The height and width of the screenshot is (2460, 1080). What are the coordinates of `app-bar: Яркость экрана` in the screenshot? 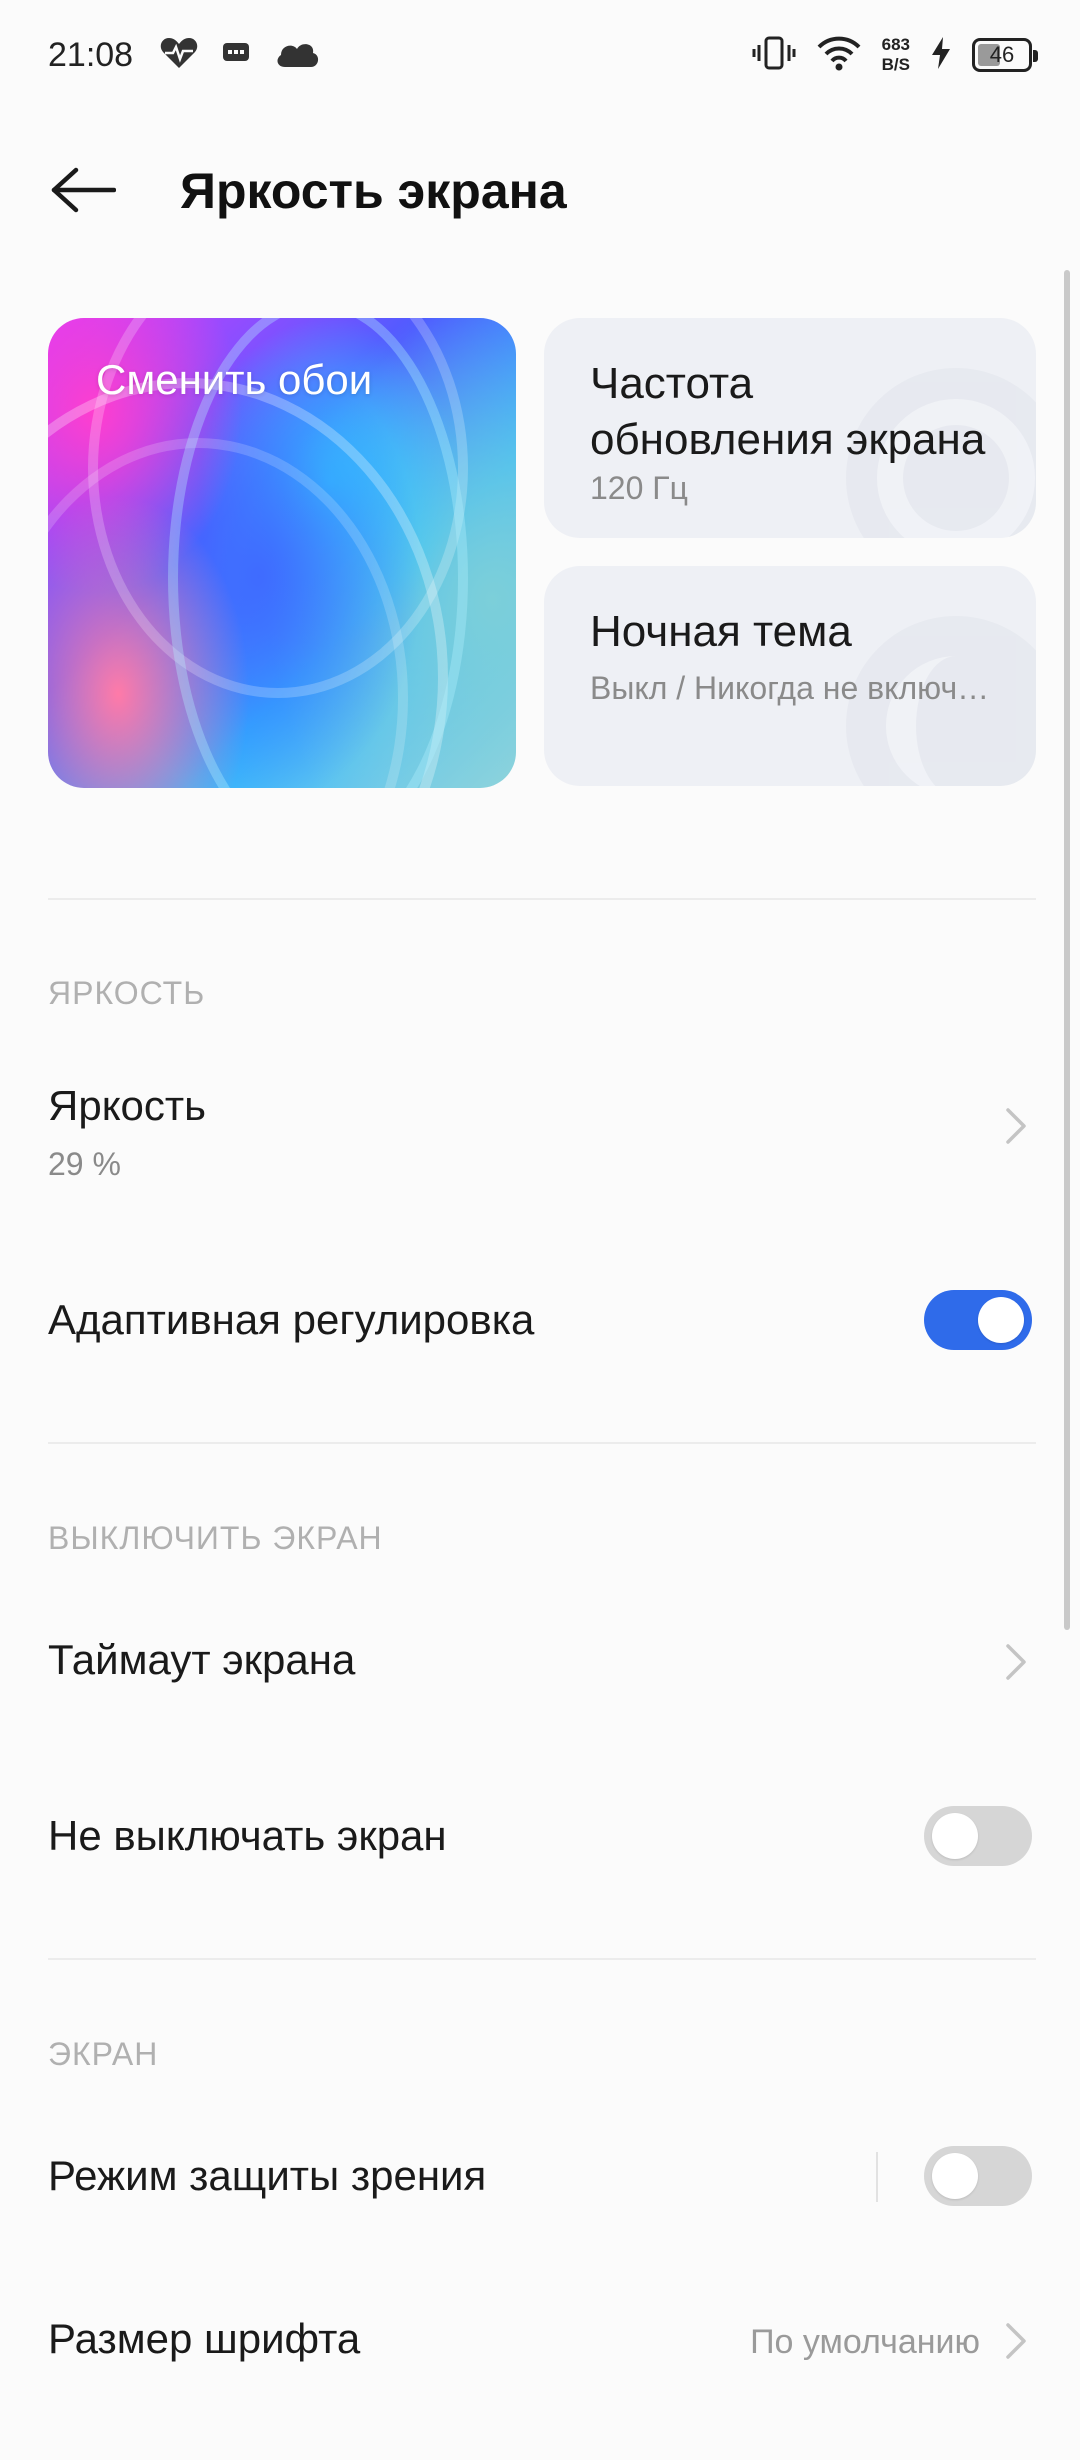 It's located at (540, 190).